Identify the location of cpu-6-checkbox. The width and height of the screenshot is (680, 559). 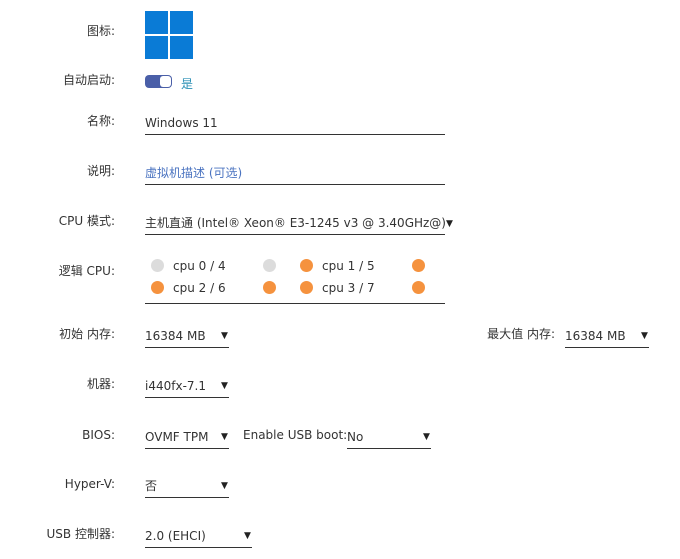
(269, 287).